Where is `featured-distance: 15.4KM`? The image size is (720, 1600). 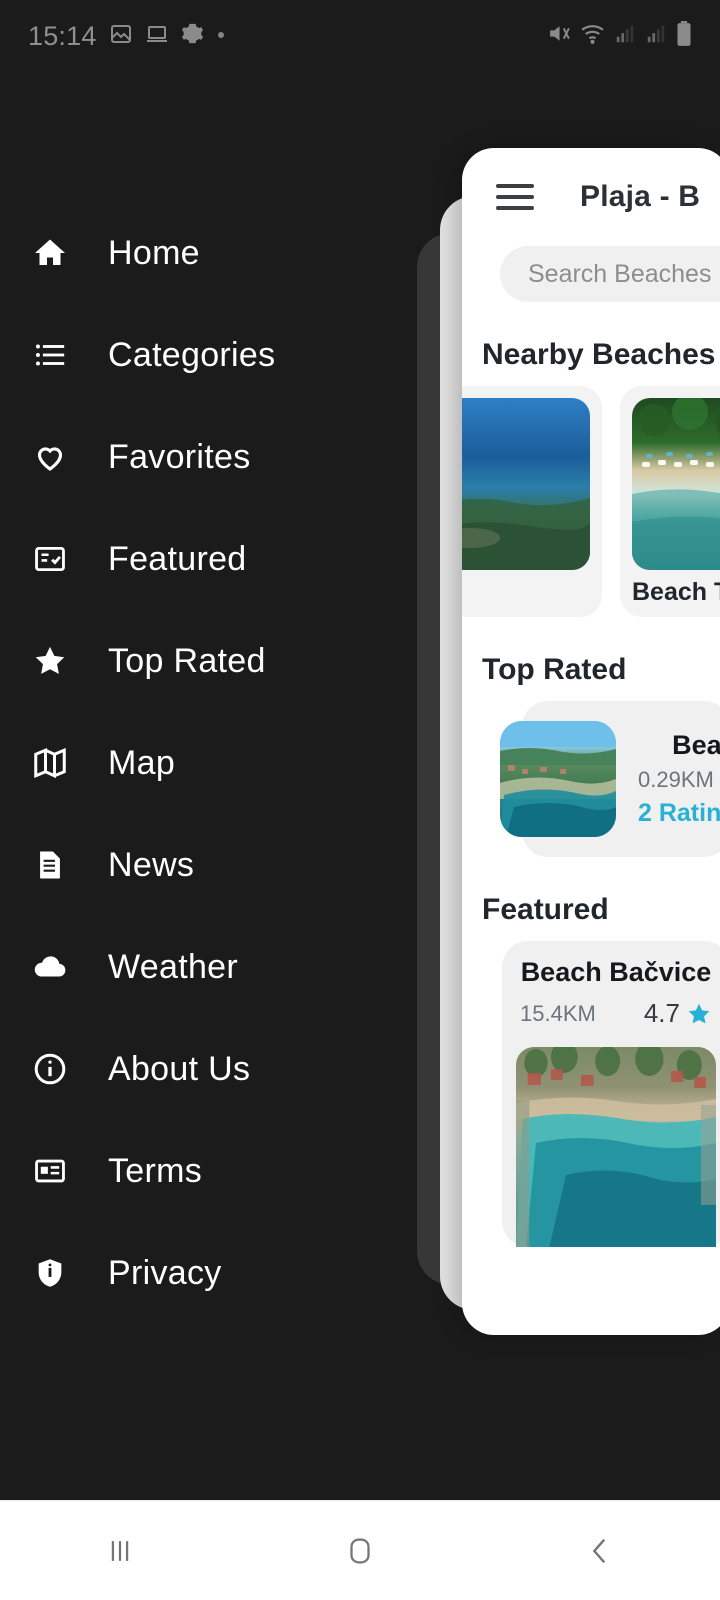
featured-distance: 15.4KM is located at coordinates (558, 1013).